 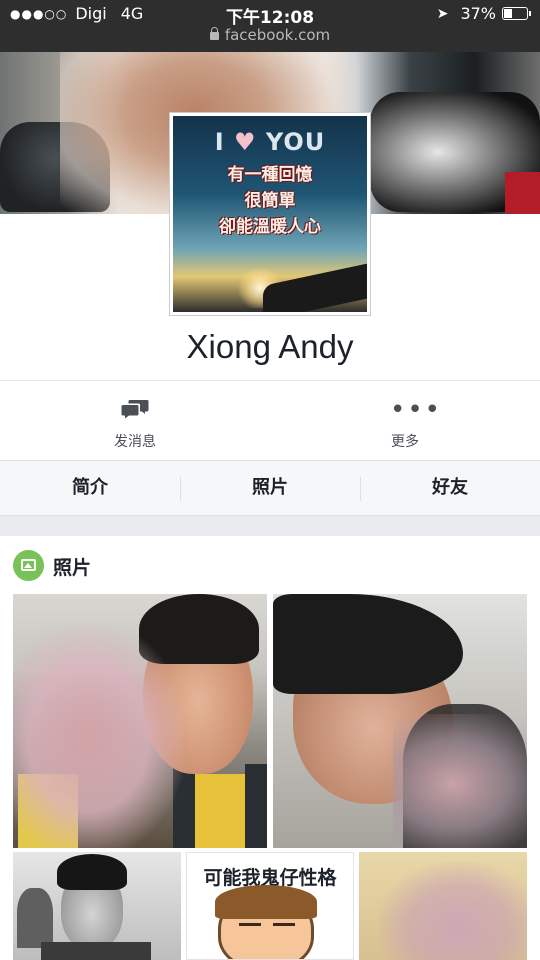 What do you see at coordinates (214, 33) in the screenshot?
I see `lock-icon` at bounding box center [214, 33].